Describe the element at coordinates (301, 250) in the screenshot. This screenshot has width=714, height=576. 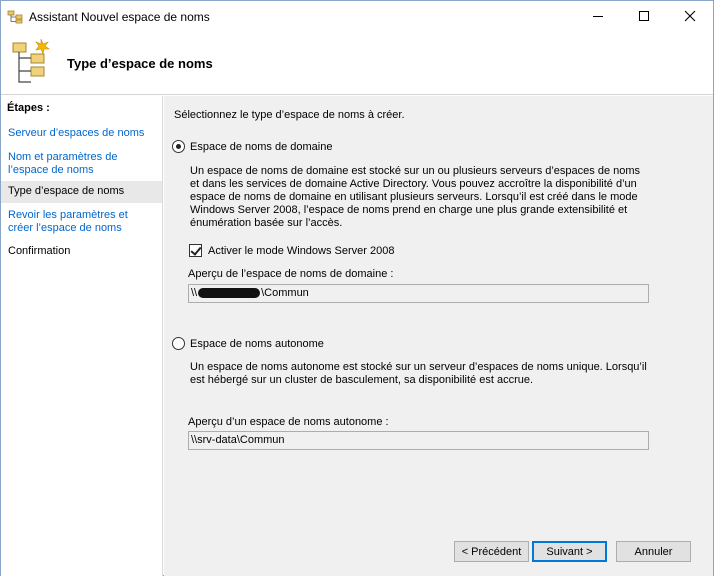
I see `ws2008-mode-label: Activer le mode Windows Server 2008` at that location.